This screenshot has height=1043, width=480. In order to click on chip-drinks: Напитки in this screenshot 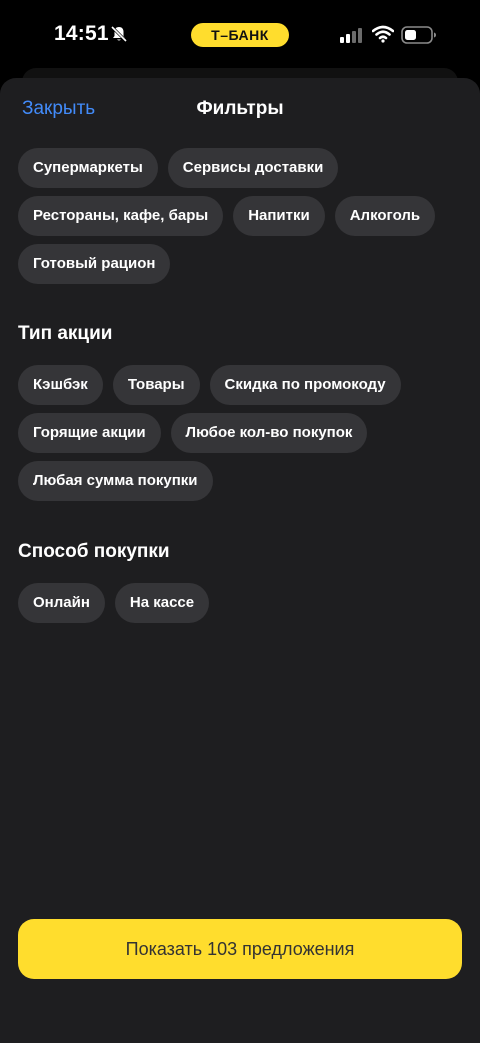, I will do `click(279, 216)`.